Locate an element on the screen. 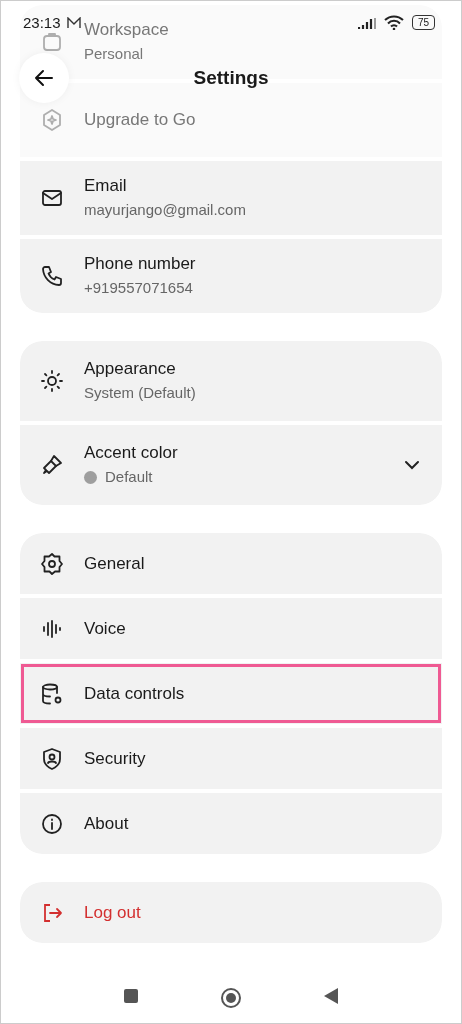 Image resolution: width=462 pixels, height=1024 pixels. settings-row: Security is located at coordinates (231, 758).